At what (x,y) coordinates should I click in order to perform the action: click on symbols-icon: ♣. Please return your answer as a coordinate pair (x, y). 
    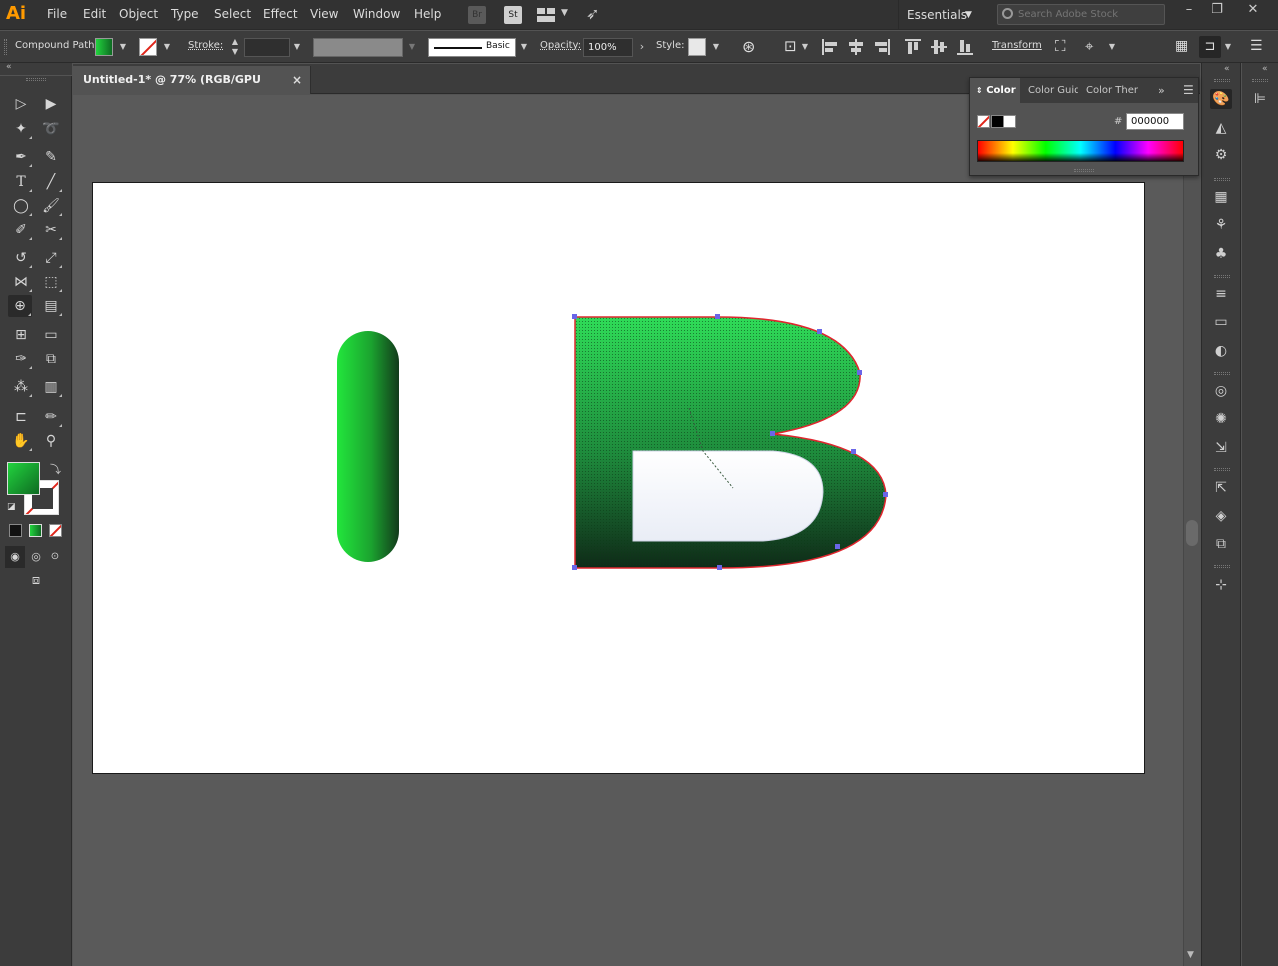
    Looking at the image, I should click on (1221, 254).